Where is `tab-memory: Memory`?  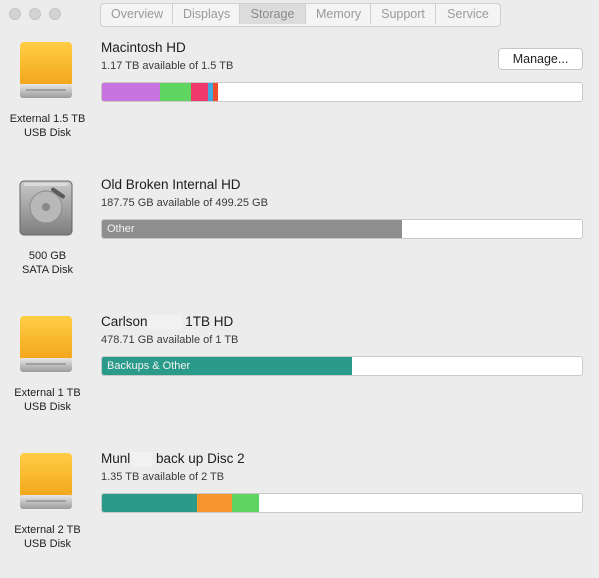
tab-memory: Memory is located at coordinates (338, 14).